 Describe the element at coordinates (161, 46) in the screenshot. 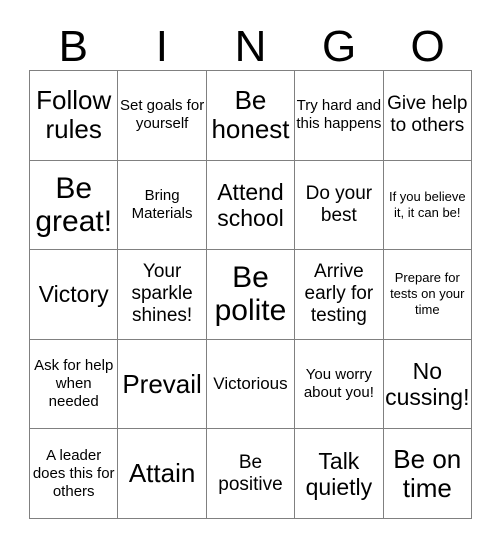

I see `bingo-header-letter-i: I` at that location.